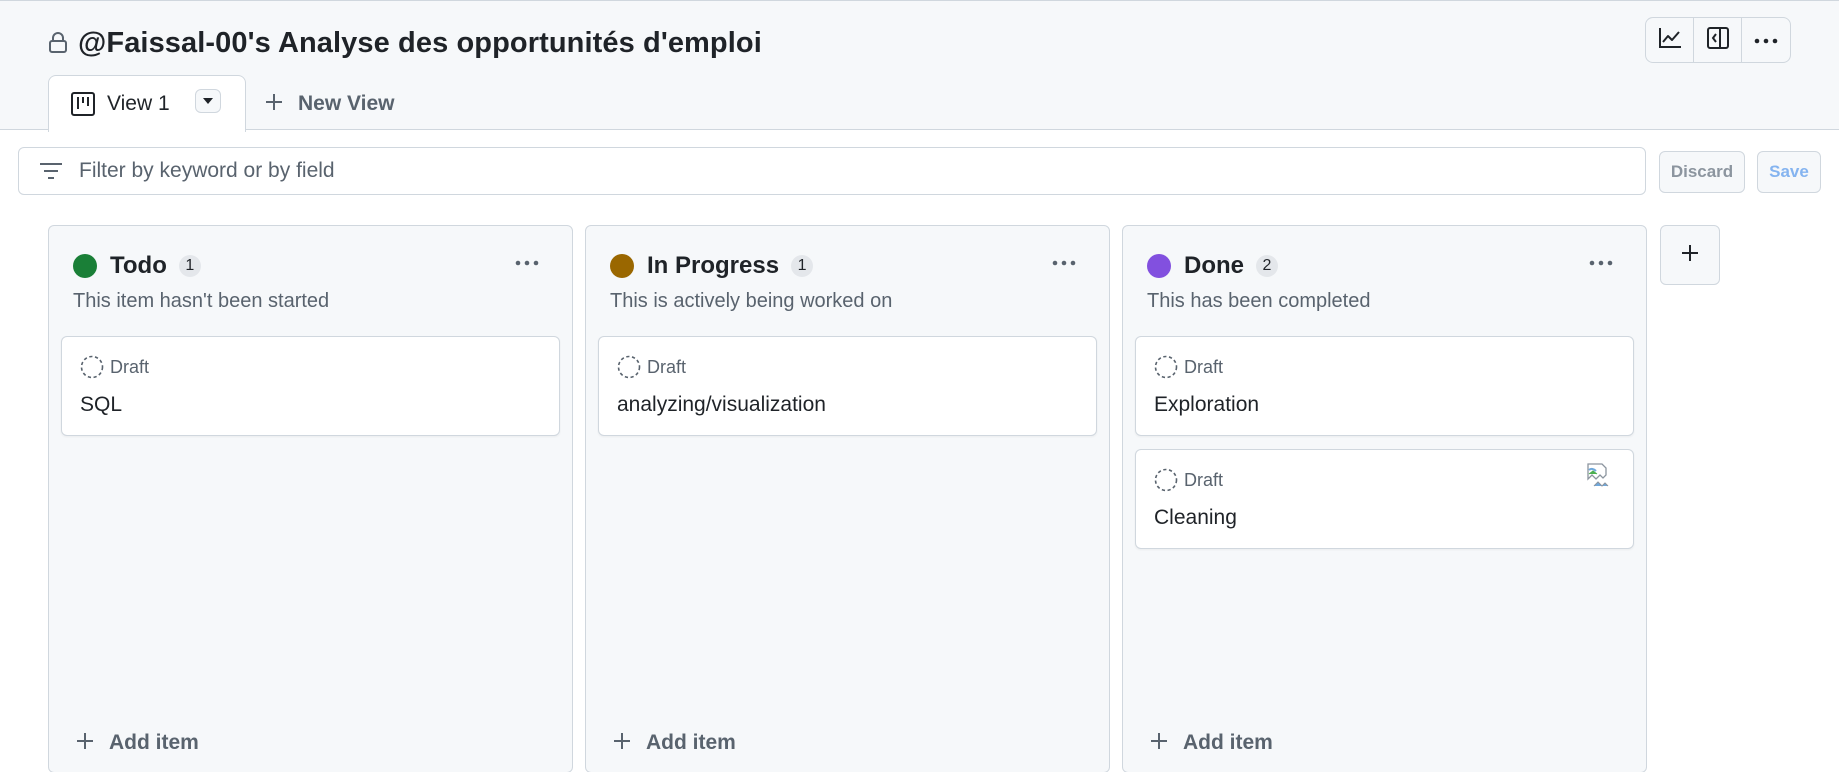 This screenshot has width=1839, height=772. Describe the element at coordinates (721, 405) in the screenshot. I see `card-title: analyzing/visualization` at that location.